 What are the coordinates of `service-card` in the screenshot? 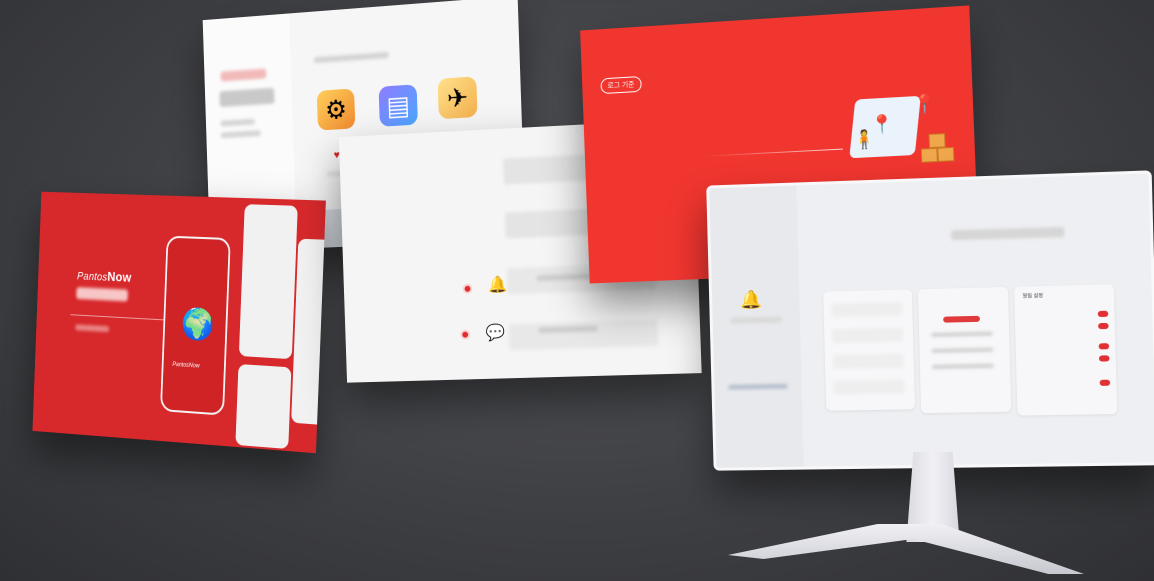 It's located at (869, 349).